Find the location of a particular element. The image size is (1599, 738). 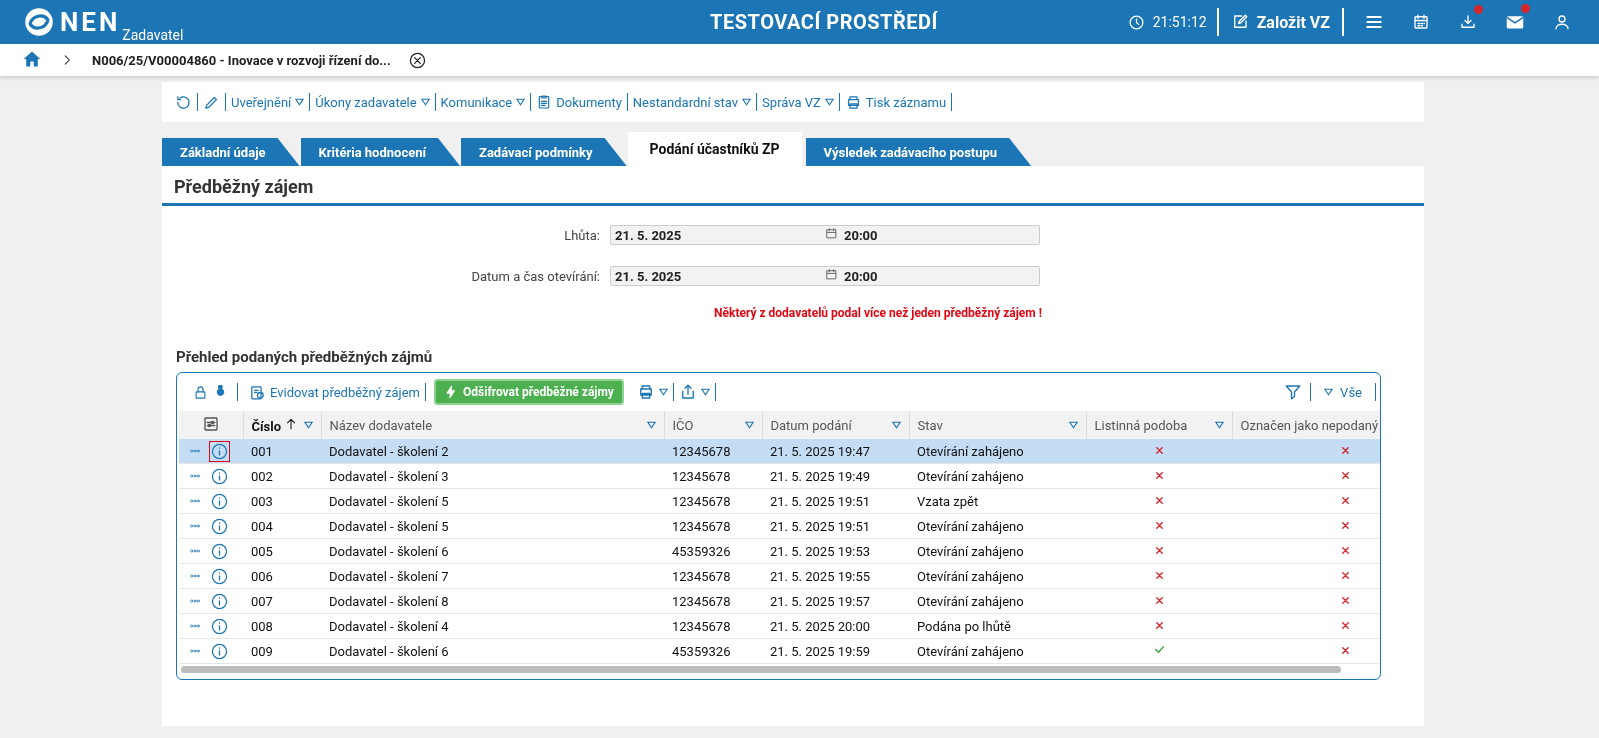

table-cell: 21. 5. 2025 20:00 is located at coordinates (835, 626).